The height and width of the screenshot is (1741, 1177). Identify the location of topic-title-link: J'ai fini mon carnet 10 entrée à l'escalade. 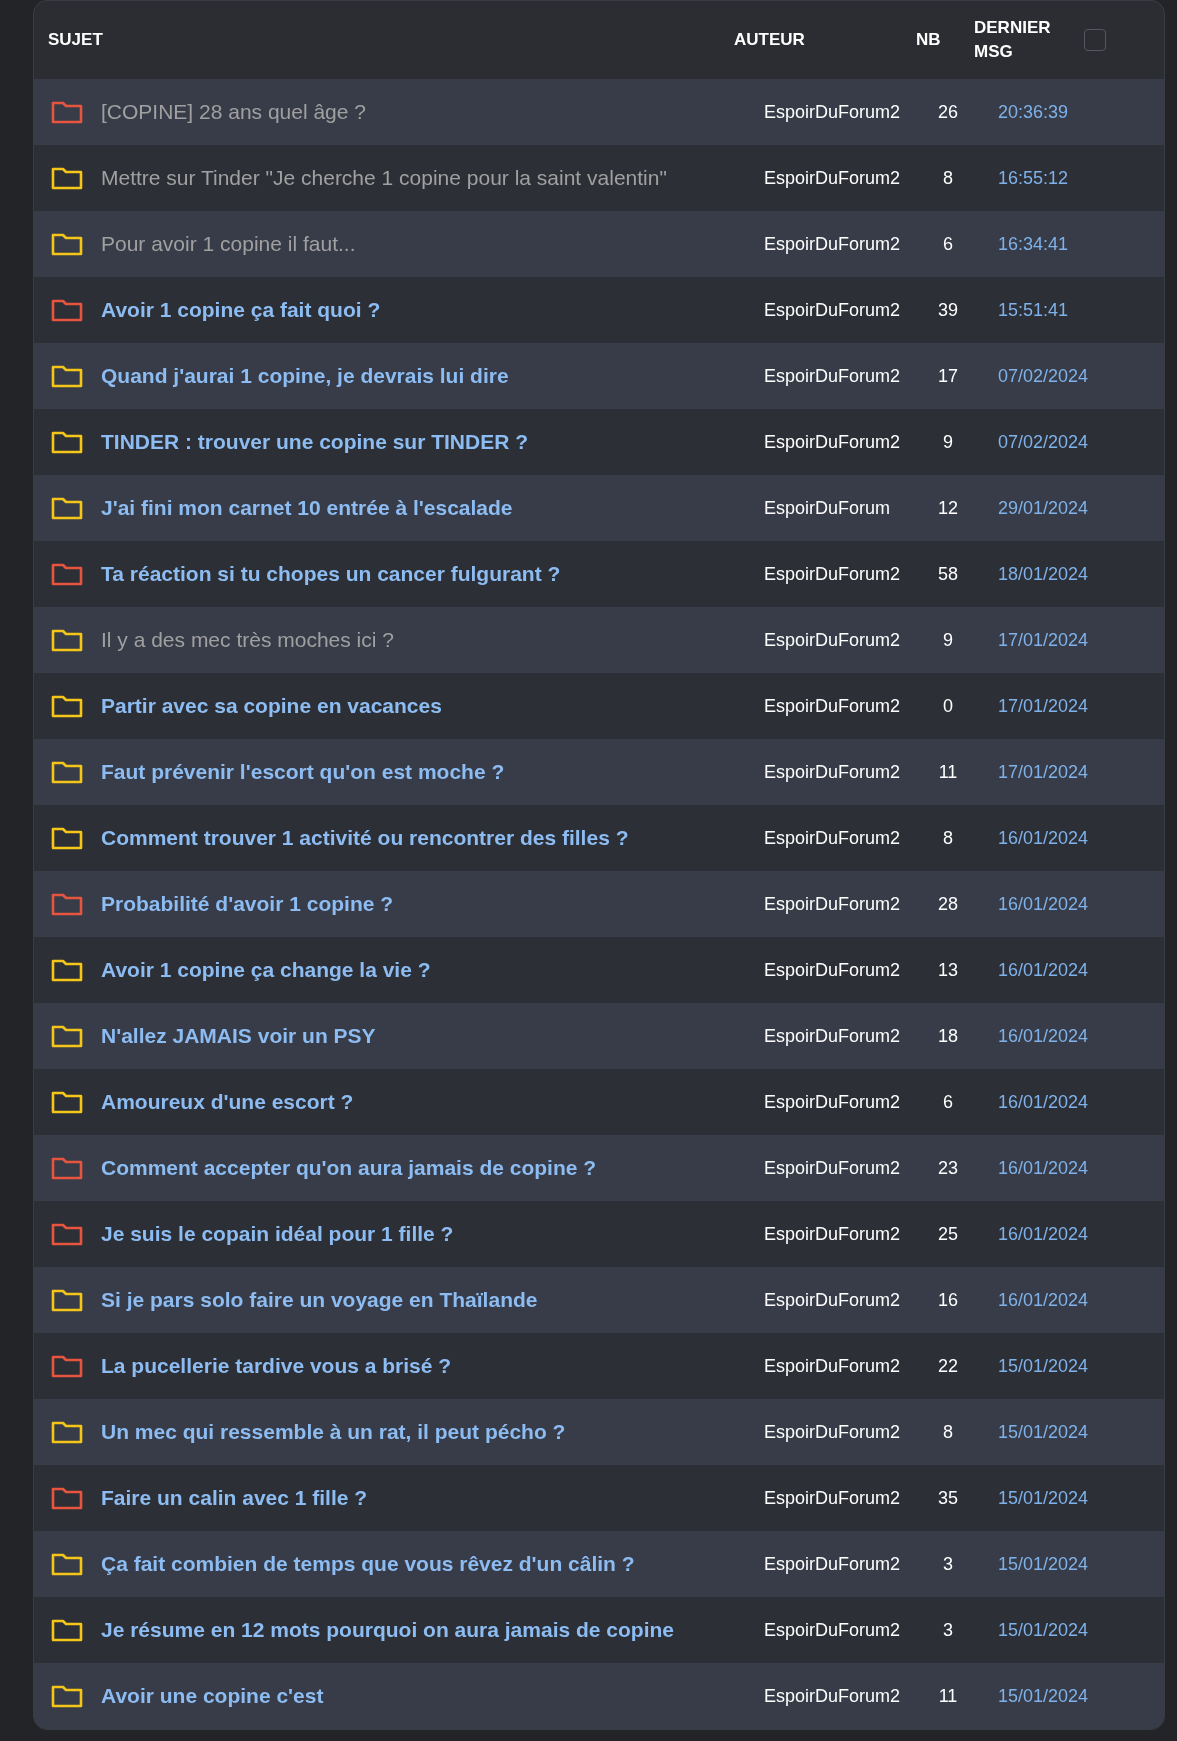
(432, 508).